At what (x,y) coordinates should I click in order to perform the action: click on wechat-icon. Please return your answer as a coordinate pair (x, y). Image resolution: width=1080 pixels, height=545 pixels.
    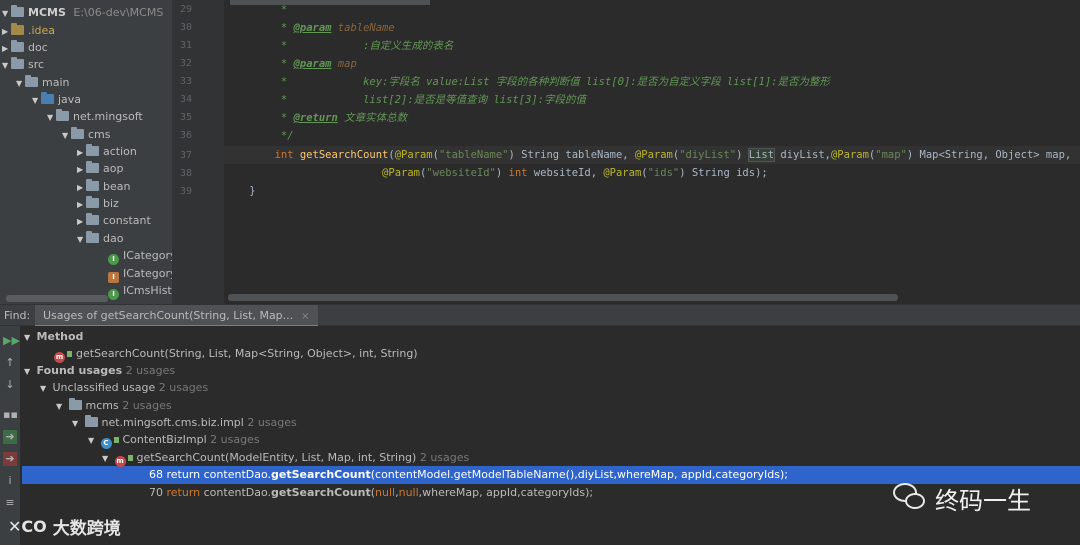
    Looking at the image, I should click on (910, 498).